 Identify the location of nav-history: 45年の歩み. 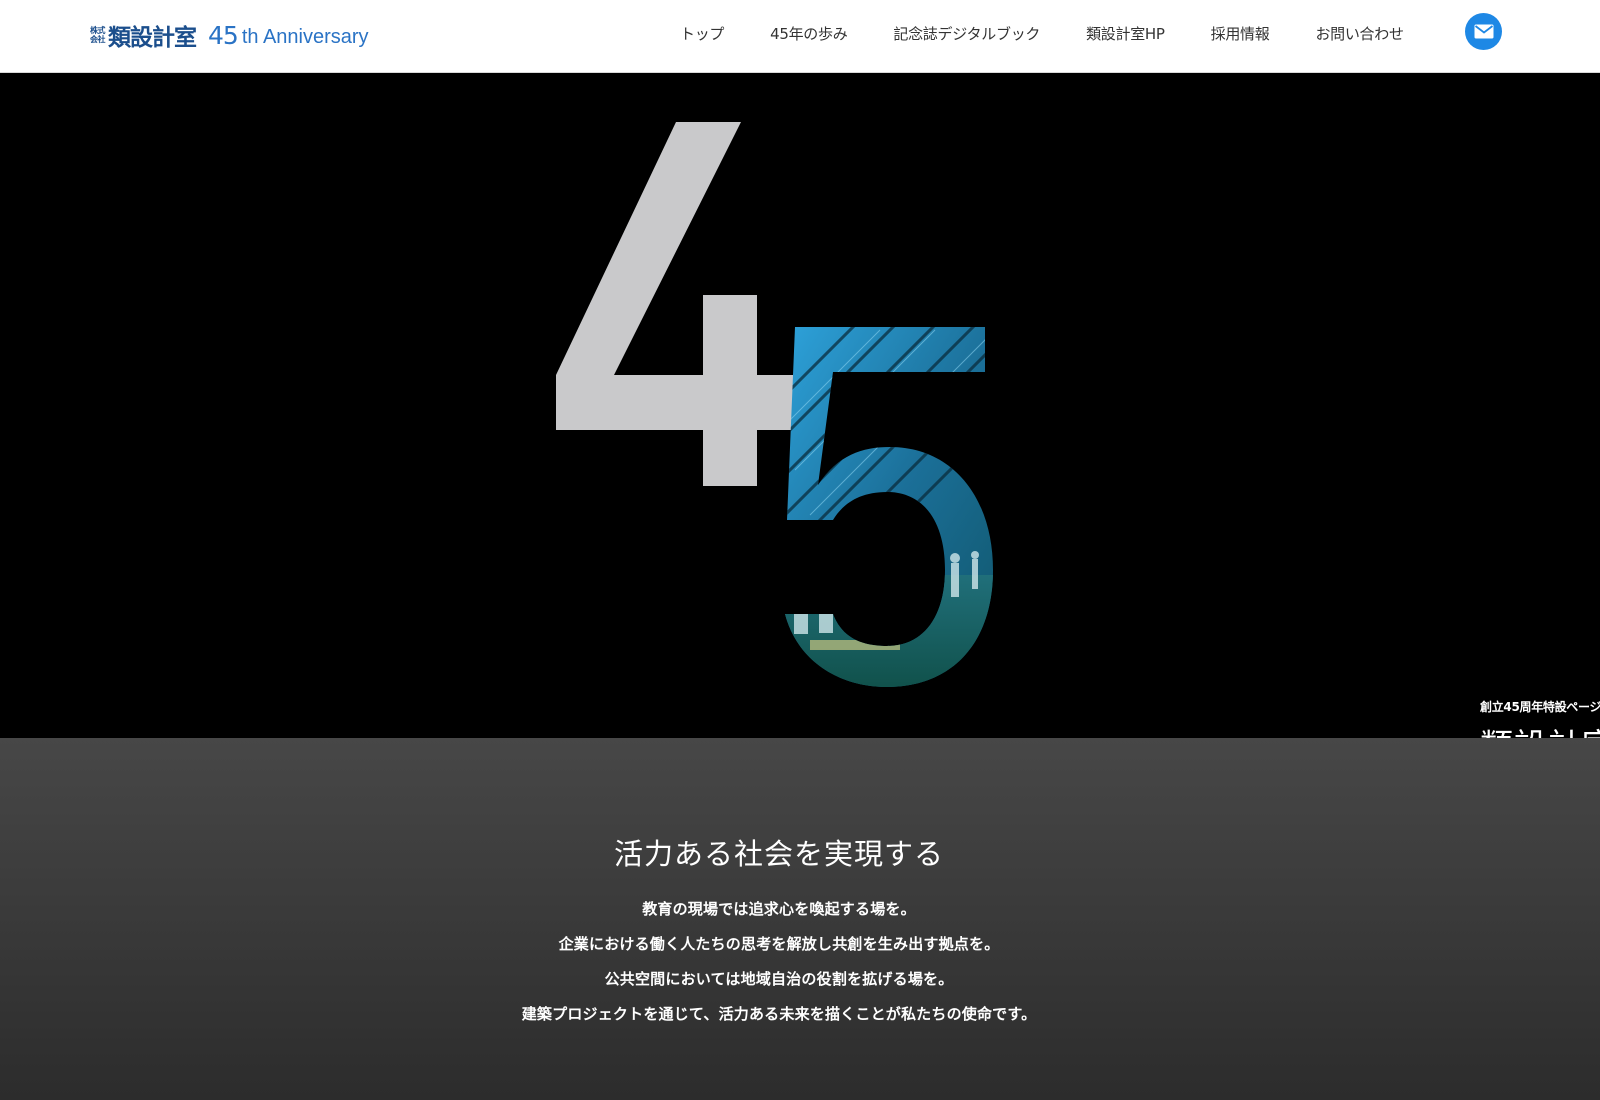
(809, 33).